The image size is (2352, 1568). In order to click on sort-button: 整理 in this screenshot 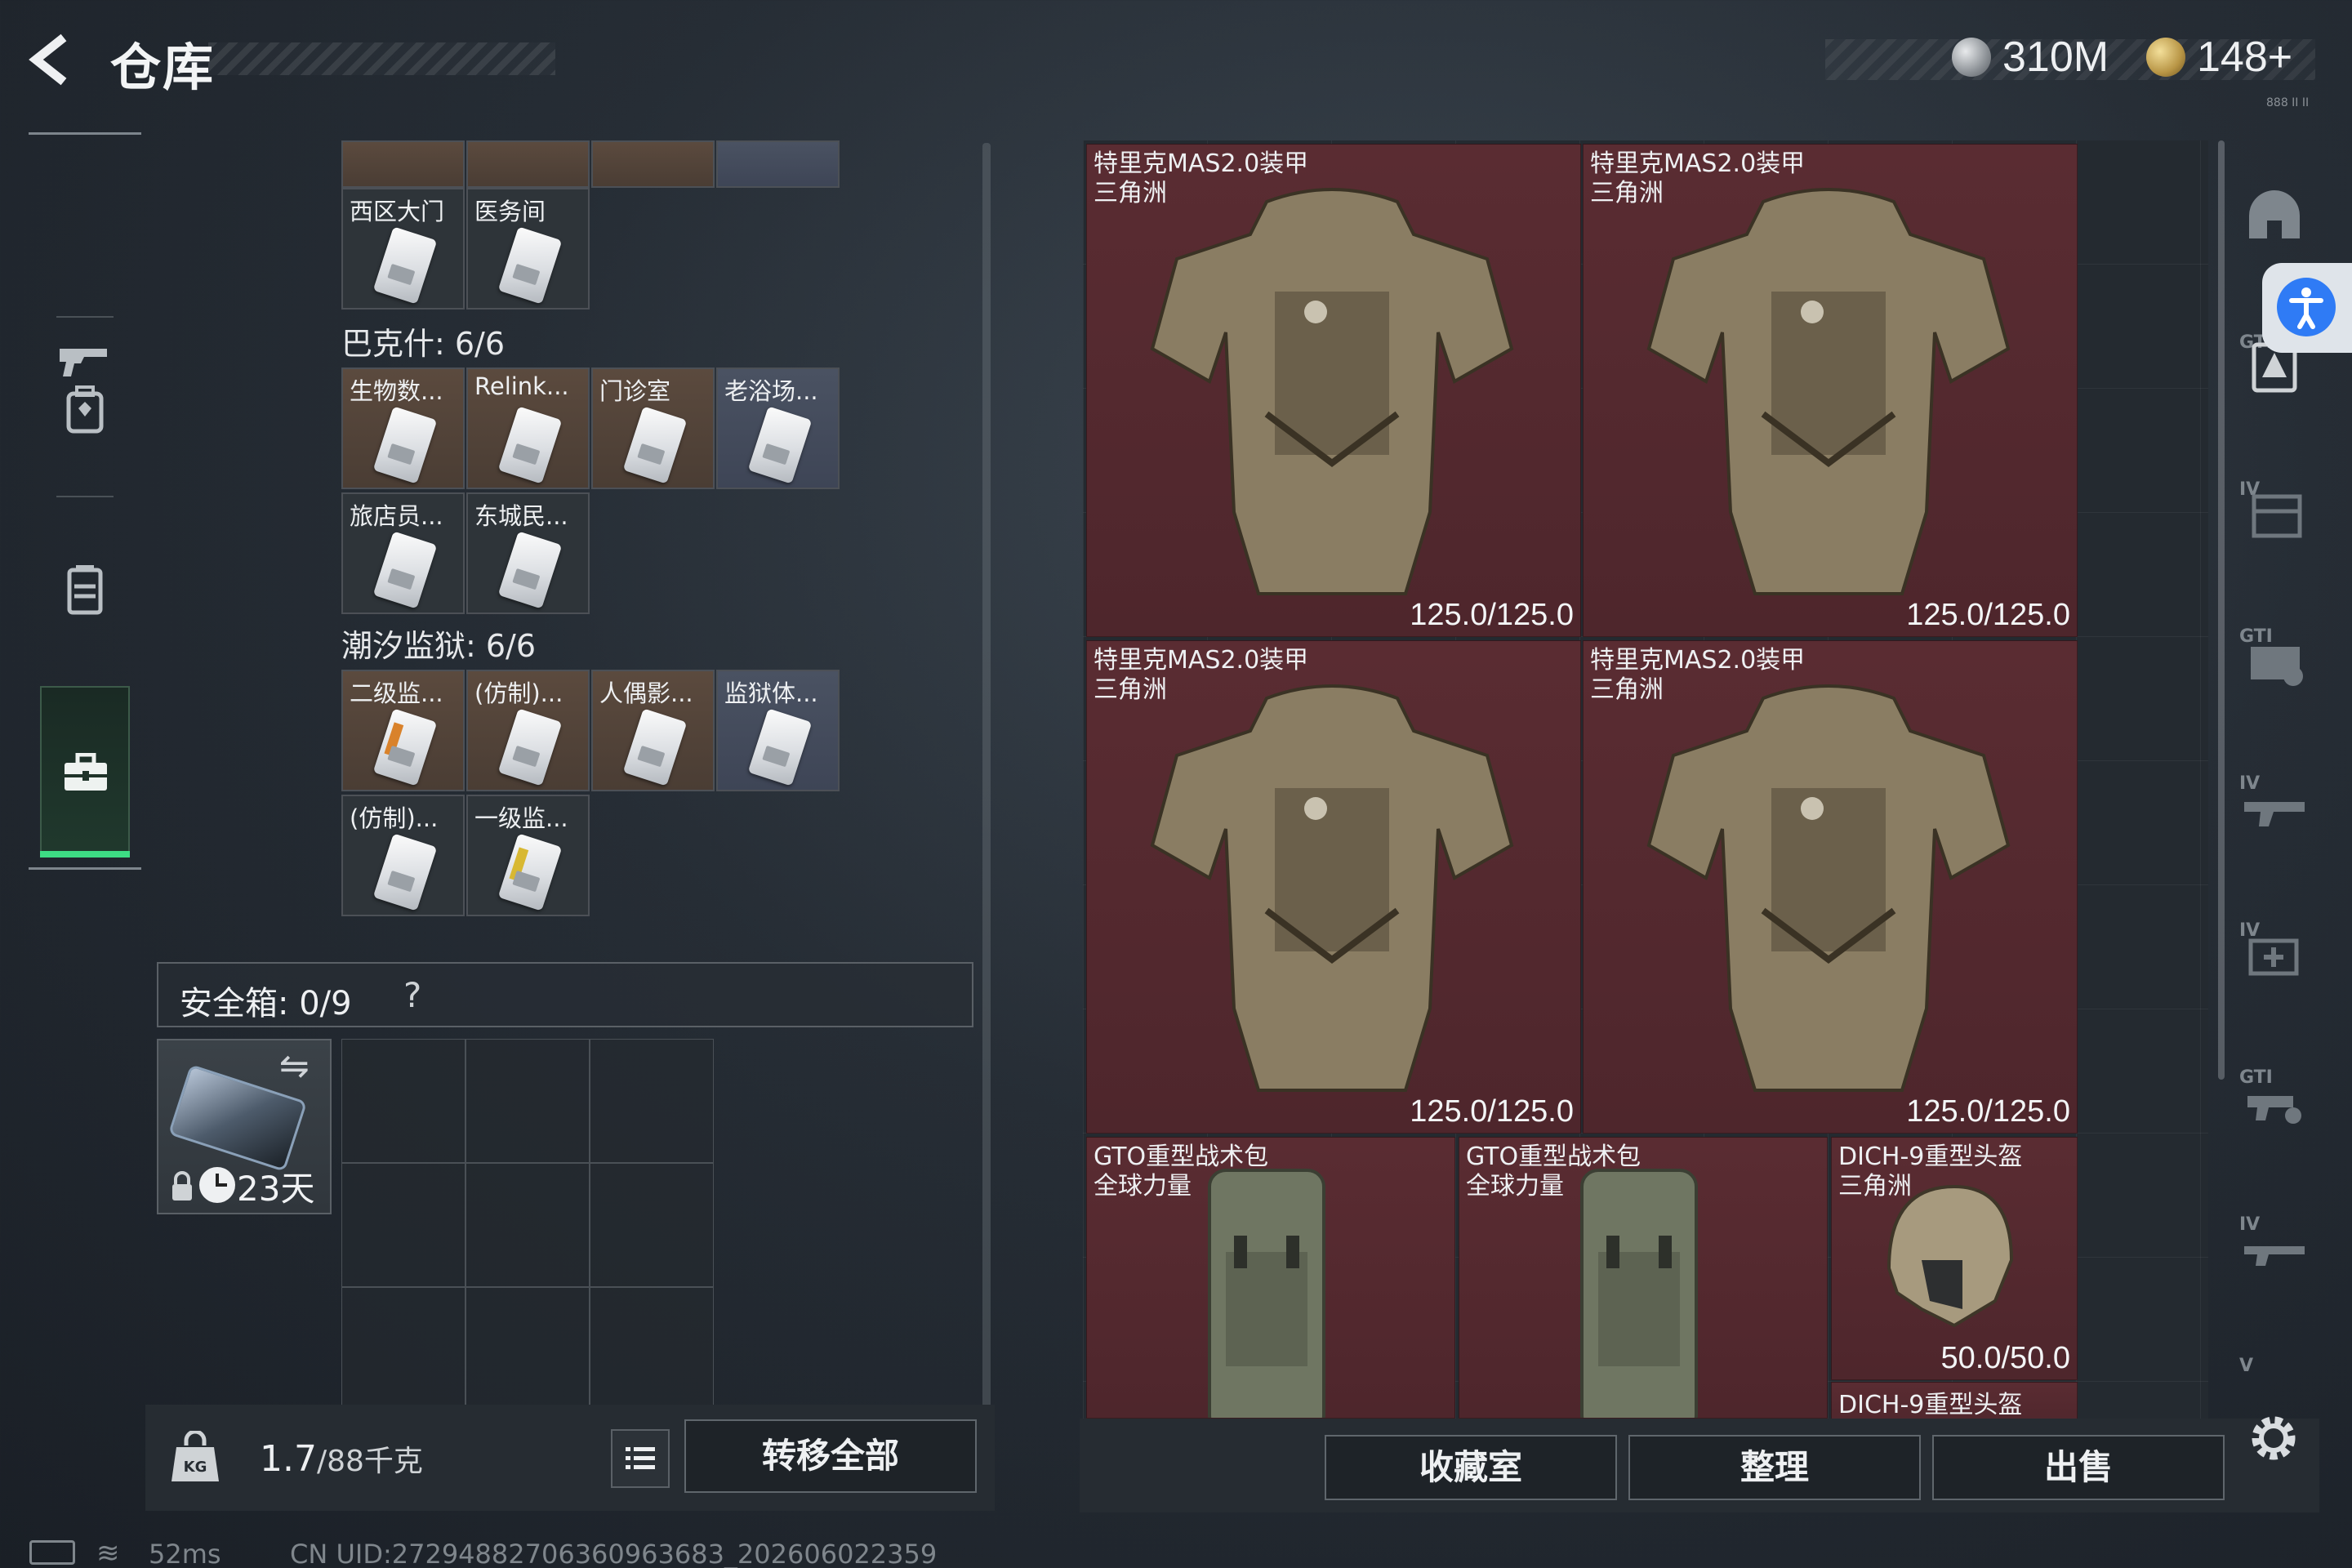, I will do `click(1775, 1467)`.